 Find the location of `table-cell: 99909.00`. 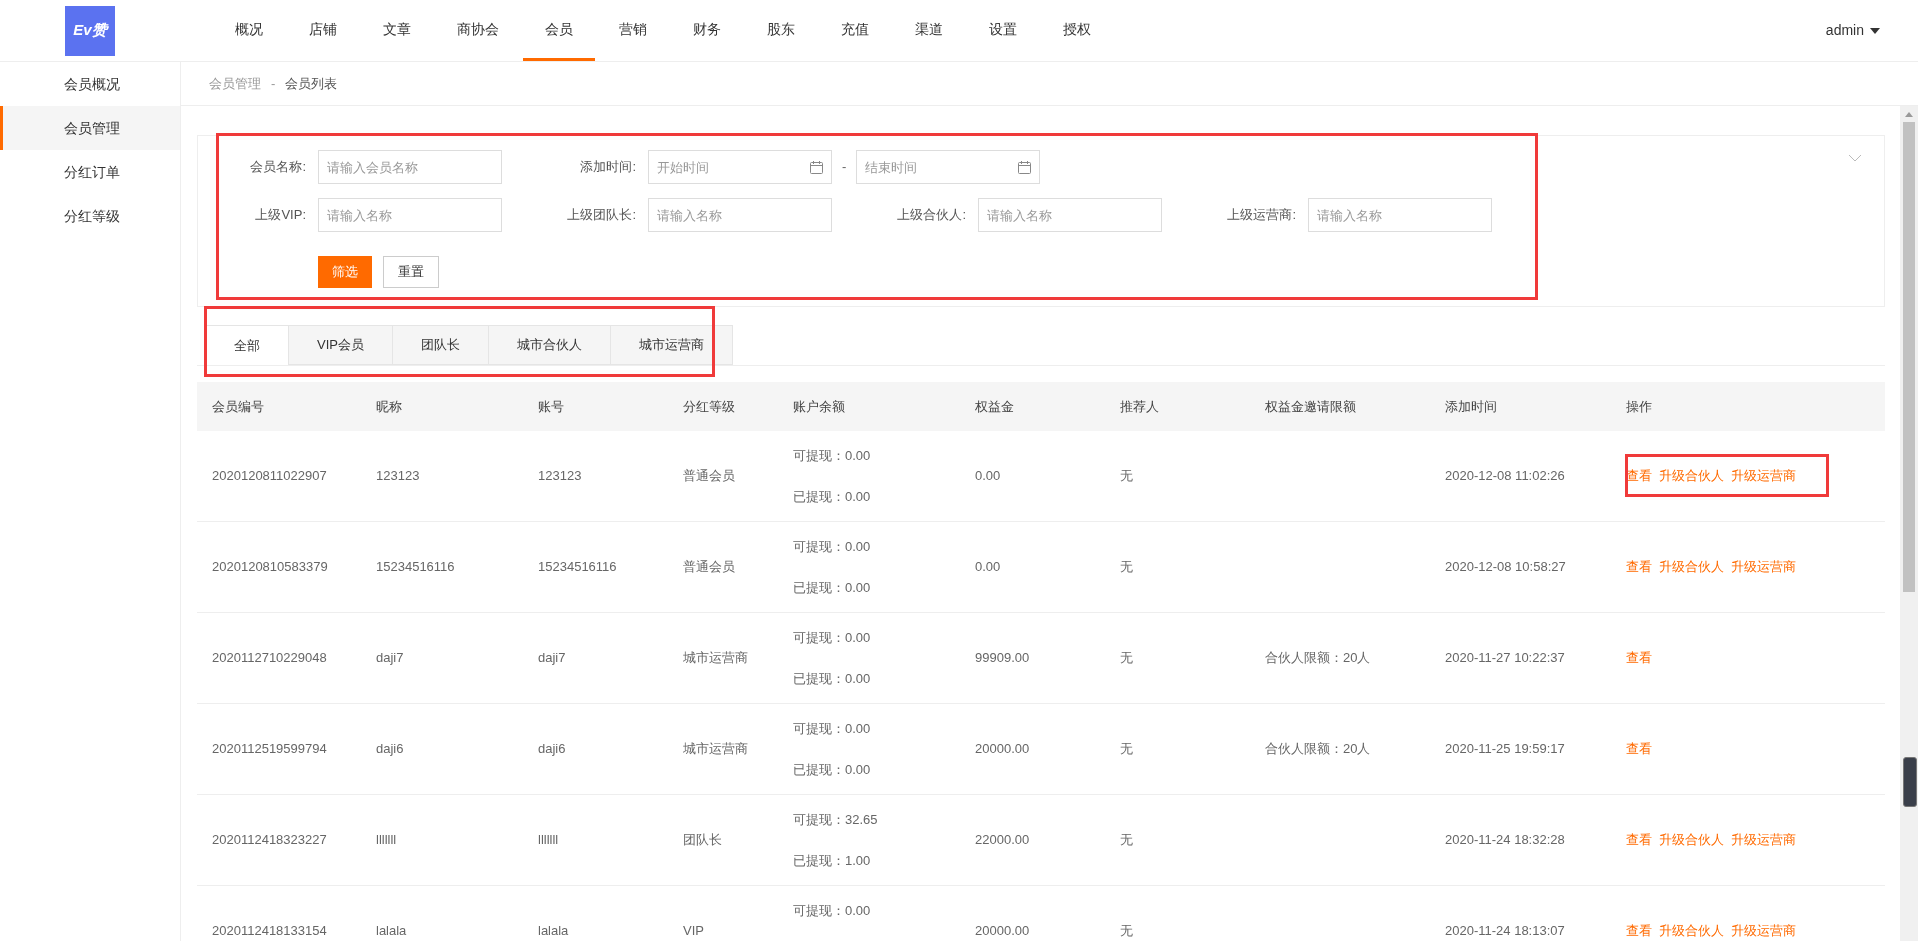

table-cell: 99909.00 is located at coordinates (1002, 658).